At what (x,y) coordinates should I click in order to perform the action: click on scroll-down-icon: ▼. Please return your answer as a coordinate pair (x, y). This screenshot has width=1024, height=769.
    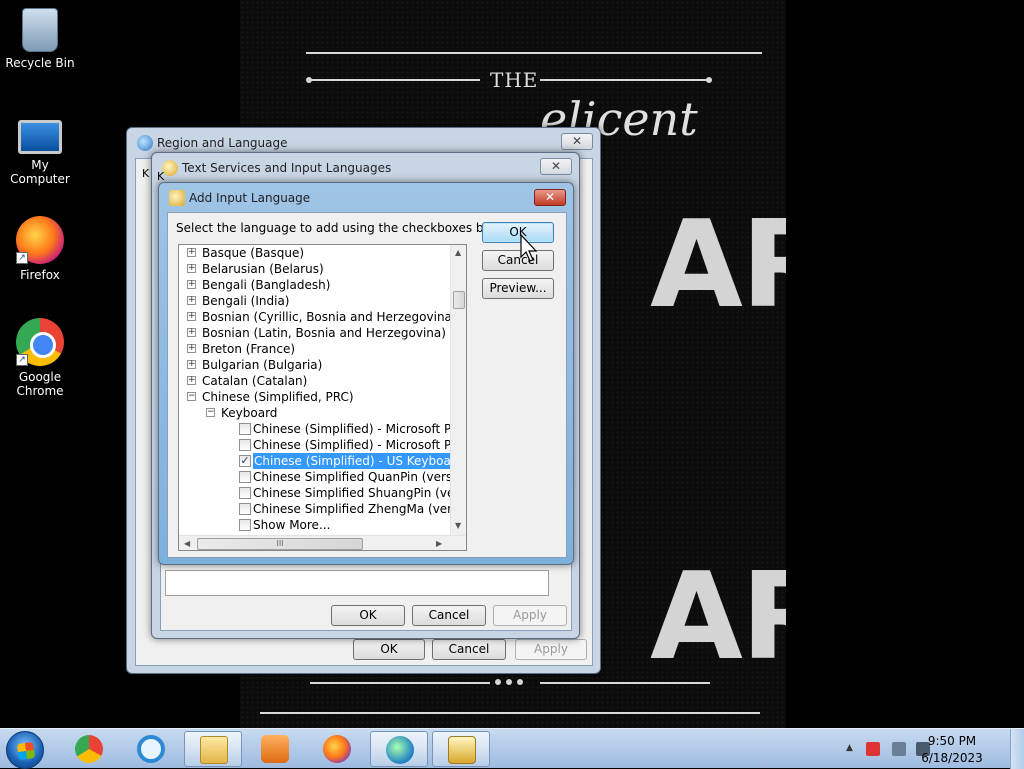
    Looking at the image, I should click on (458, 525).